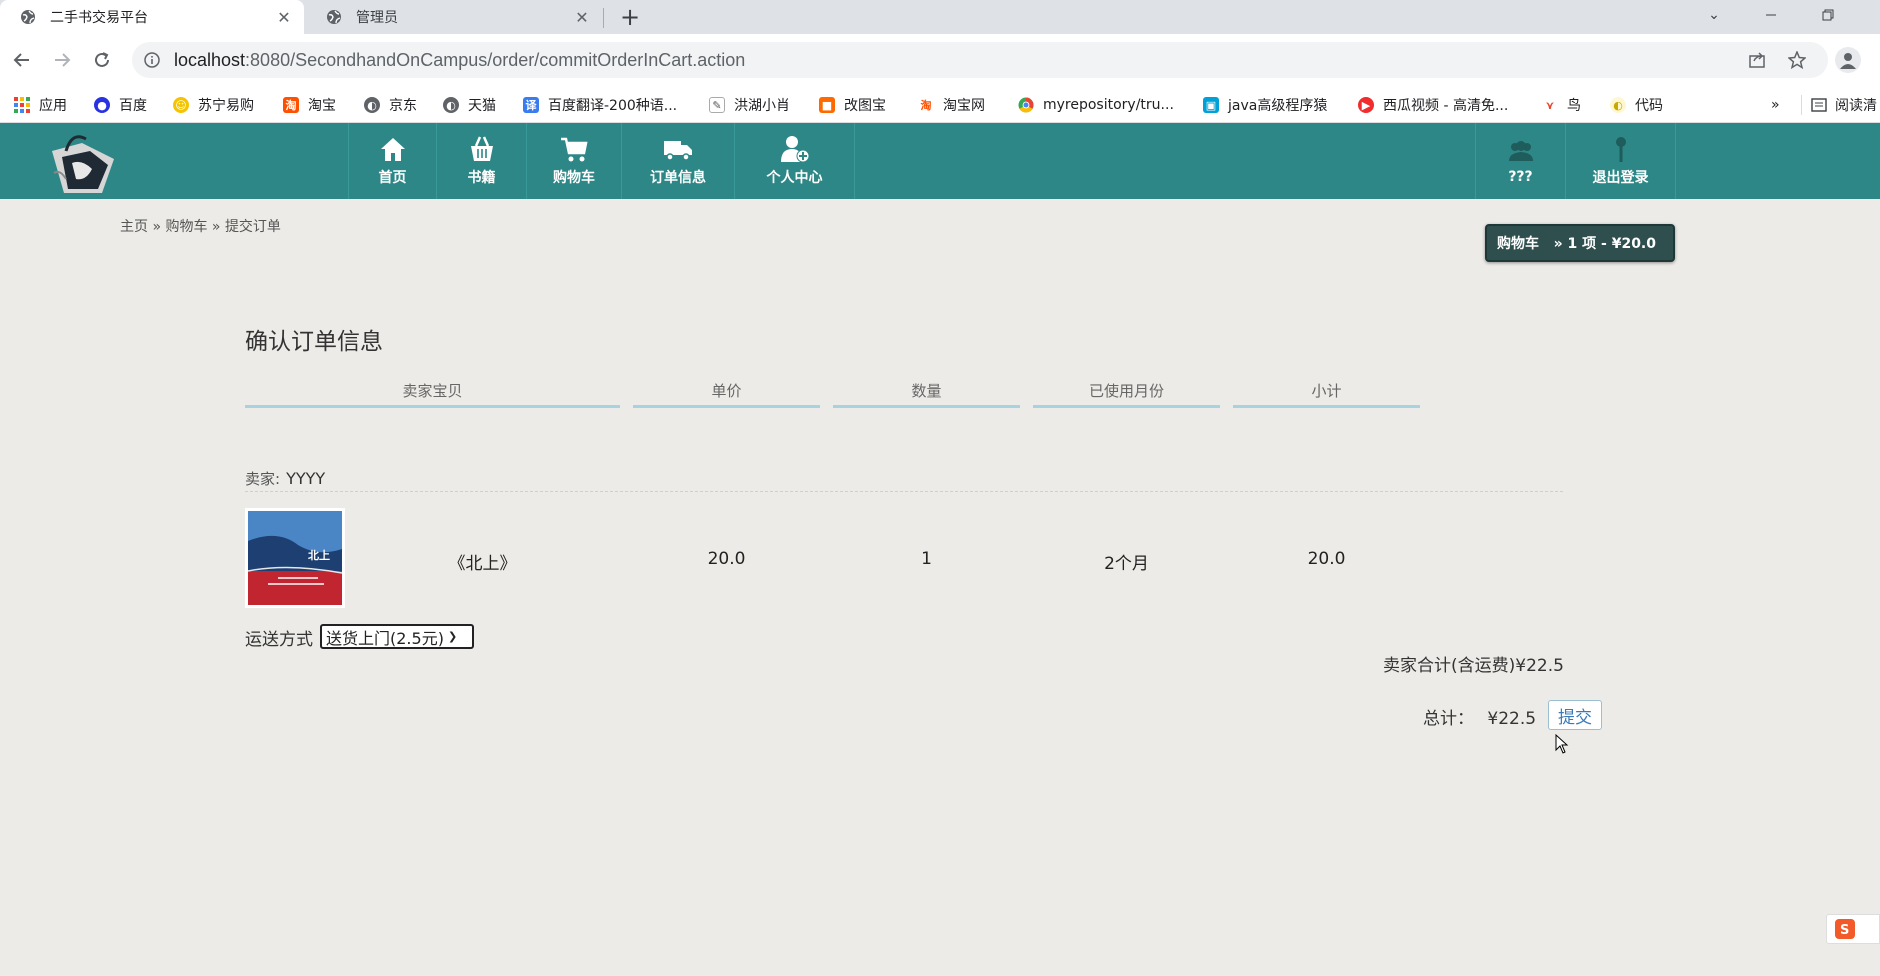 This screenshot has height=976, width=1880. Describe the element at coordinates (393, 161) in the screenshot. I see `nav-item-home: 首页` at that location.